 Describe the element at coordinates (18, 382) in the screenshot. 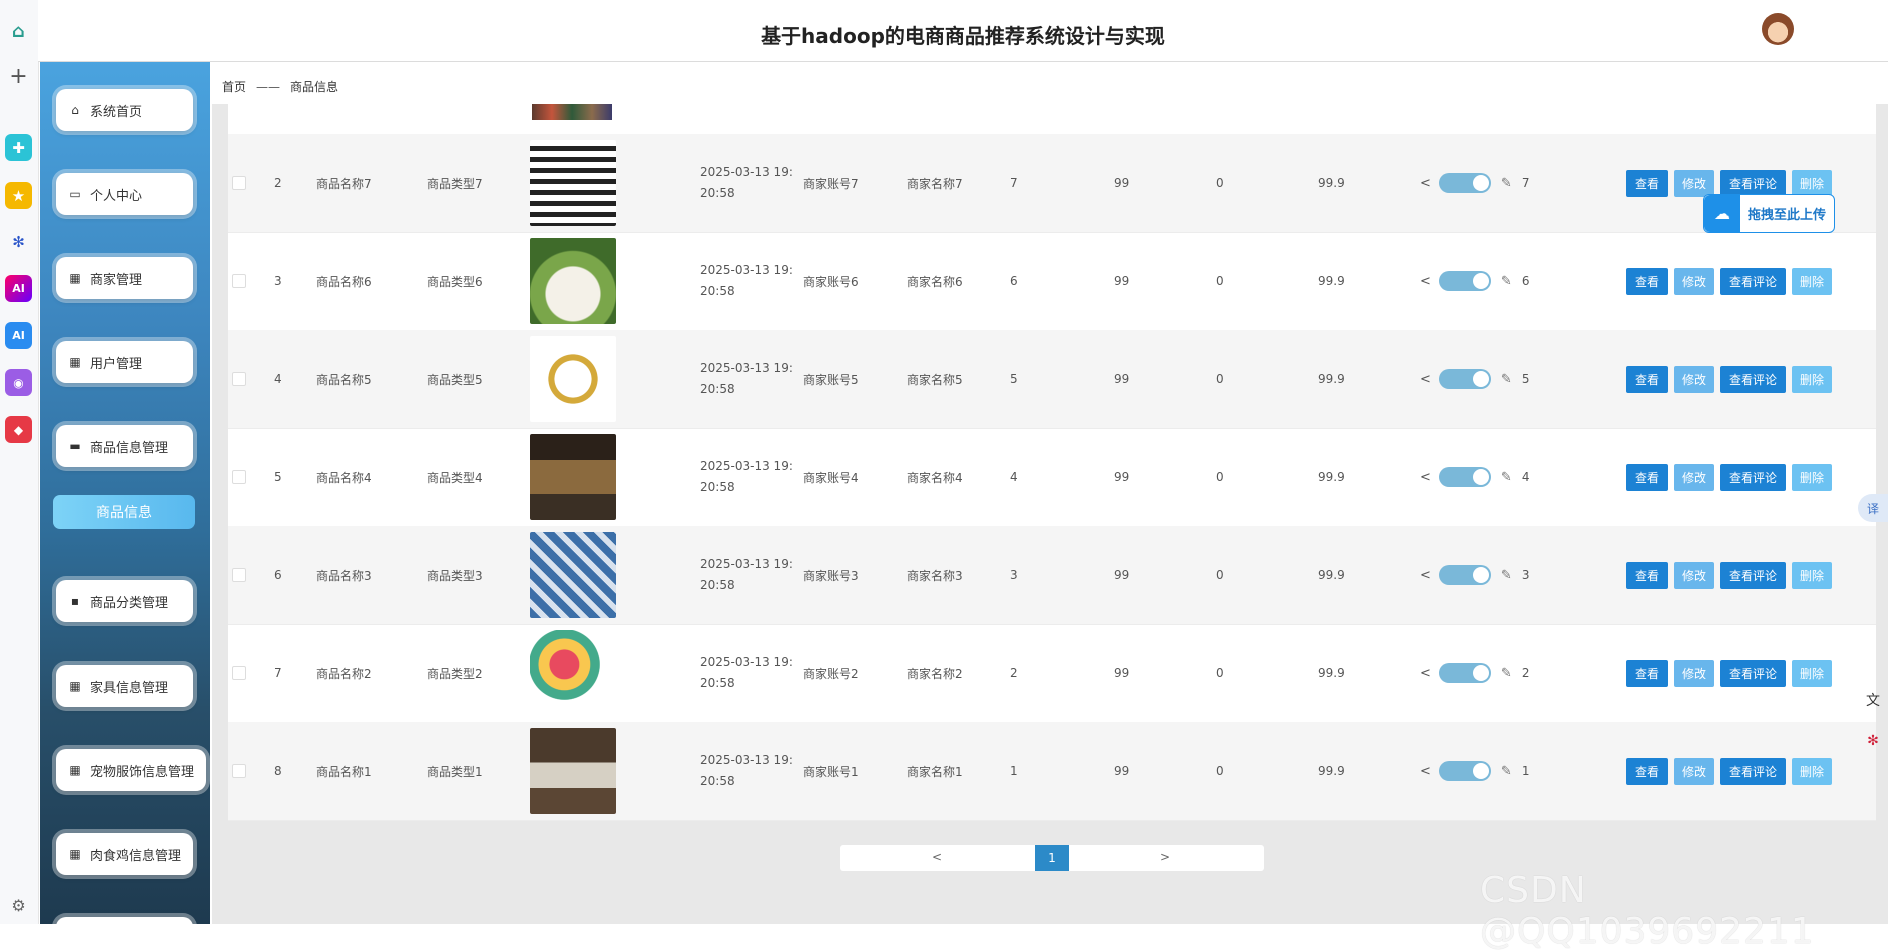

I see `robot-icon: ◉` at that location.